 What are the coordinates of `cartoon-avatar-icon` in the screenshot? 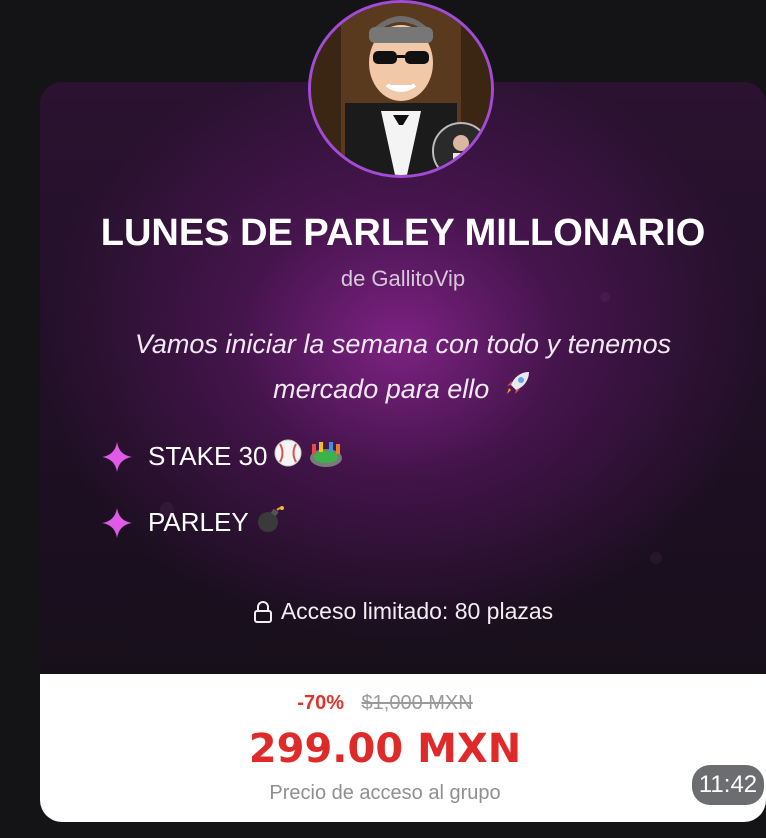 It's located at (401, 89).